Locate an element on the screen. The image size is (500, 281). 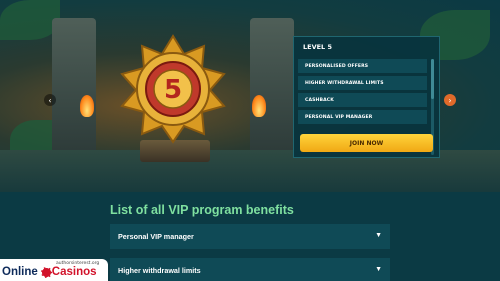
level-emblem-icon: 5 is located at coordinates (173, 89).